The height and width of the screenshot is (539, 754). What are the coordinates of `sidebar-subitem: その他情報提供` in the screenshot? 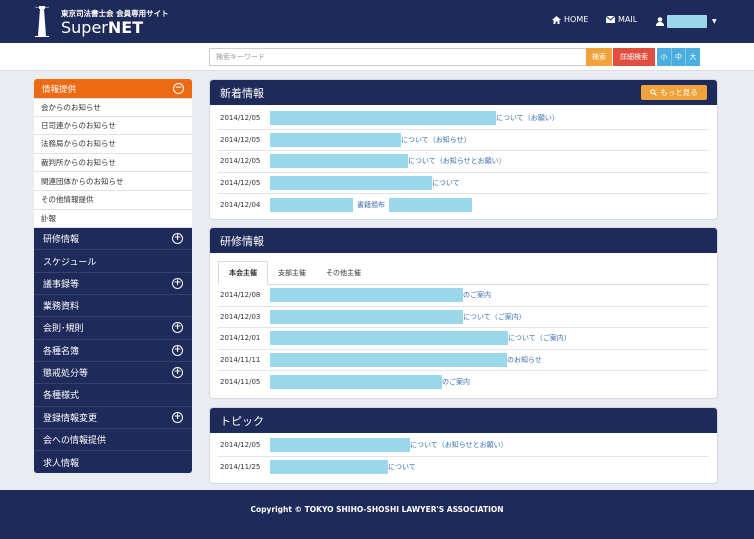 It's located at (113, 200).